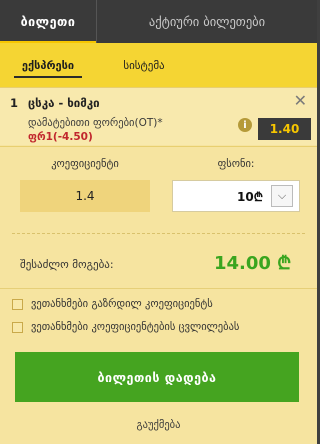  I want to click on tab-system: სისტემა, so click(144, 65).